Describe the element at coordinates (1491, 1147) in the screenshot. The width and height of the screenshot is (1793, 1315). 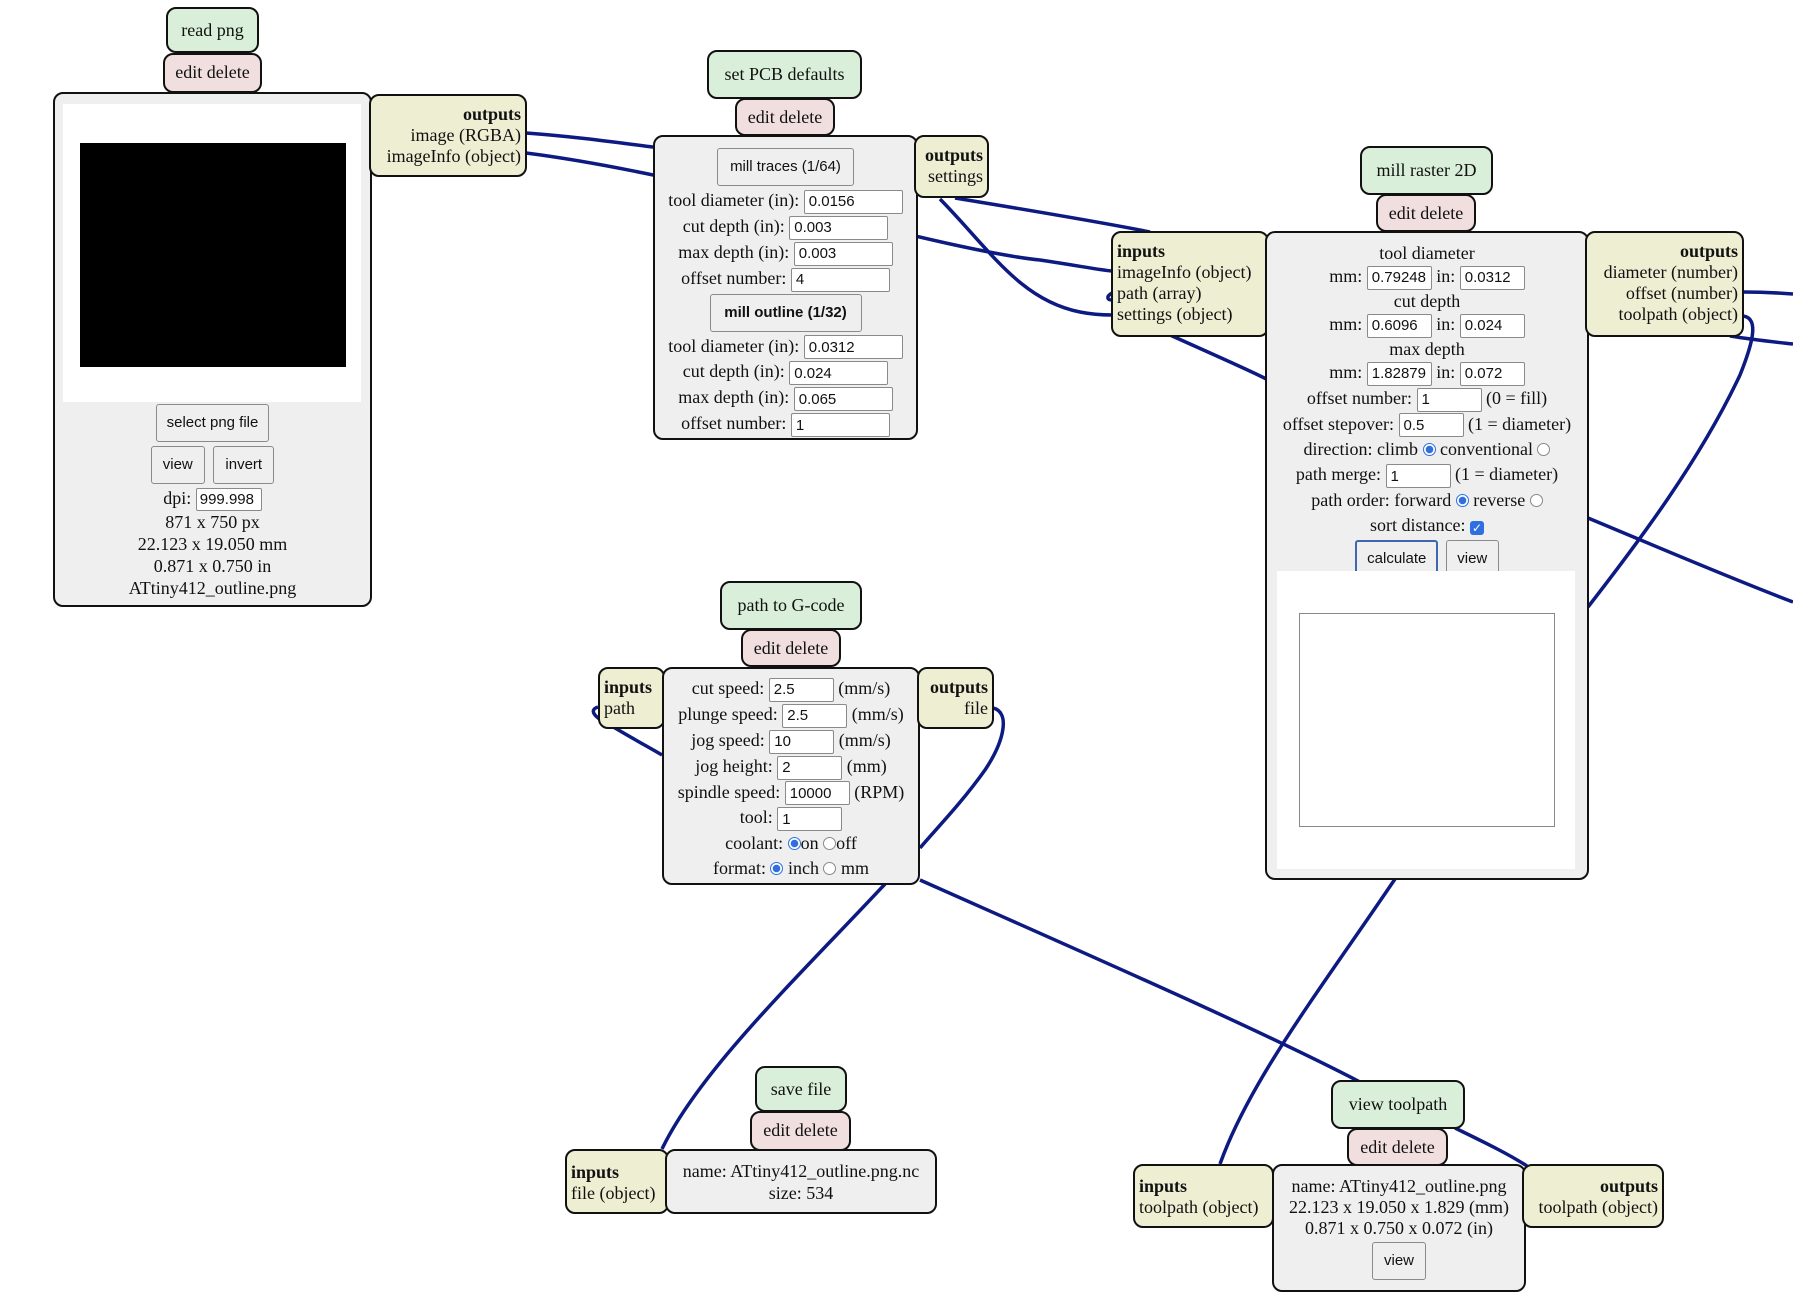
I see `wire-view-toolpath-to-output` at that location.